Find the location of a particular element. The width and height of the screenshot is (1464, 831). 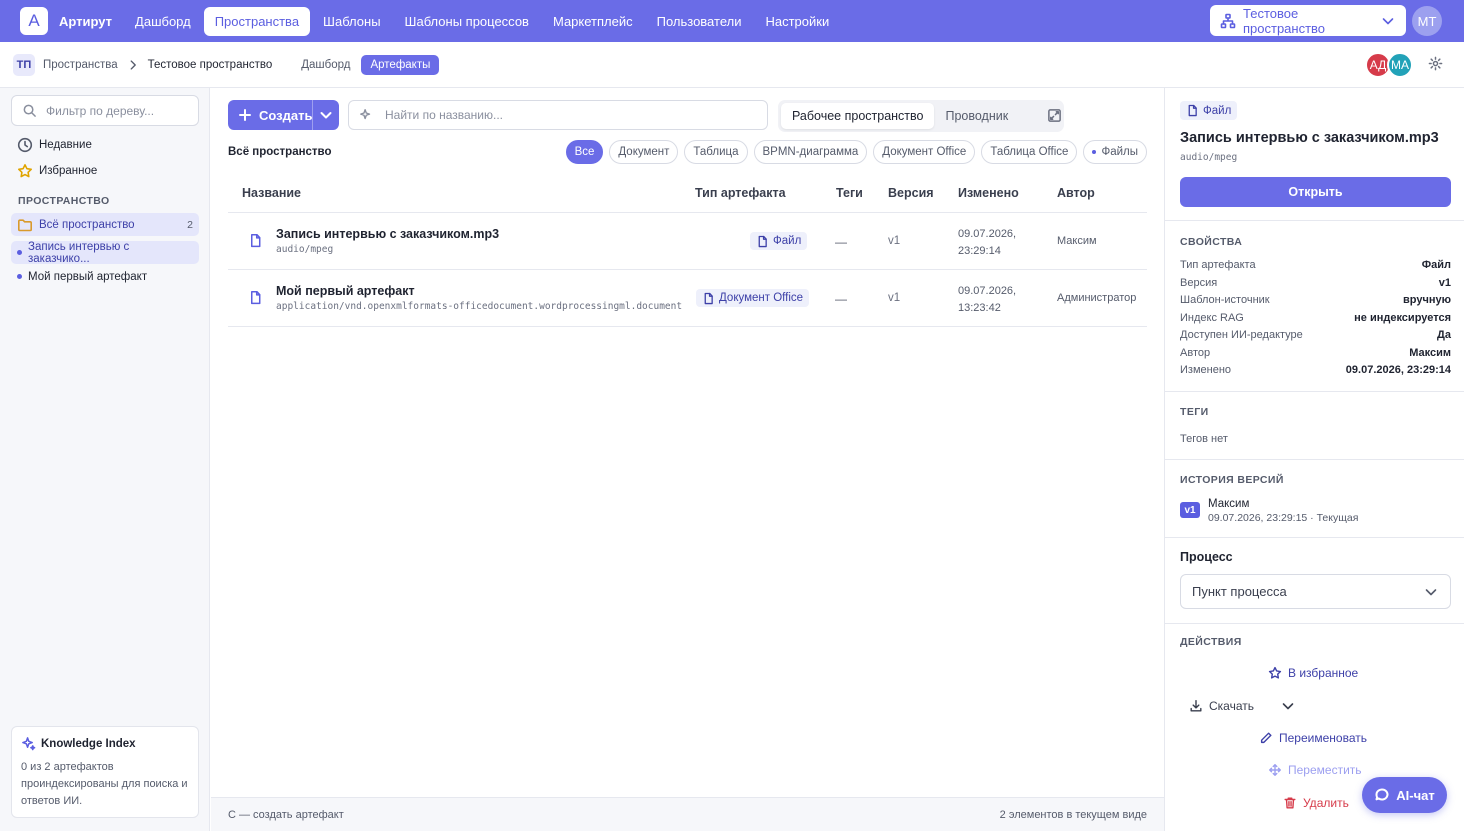

sidebar-item-all-space: Всё пространство 2 is located at coordinates (105, 224).